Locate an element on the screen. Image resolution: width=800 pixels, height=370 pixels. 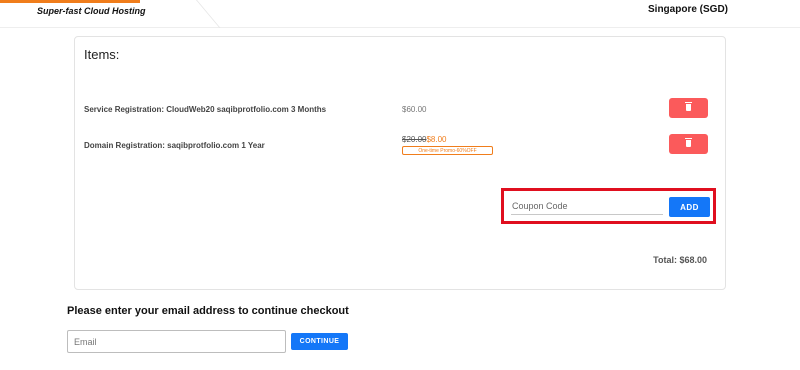
coupon-highlight-box: ADD is located at coordinates (608, 206).